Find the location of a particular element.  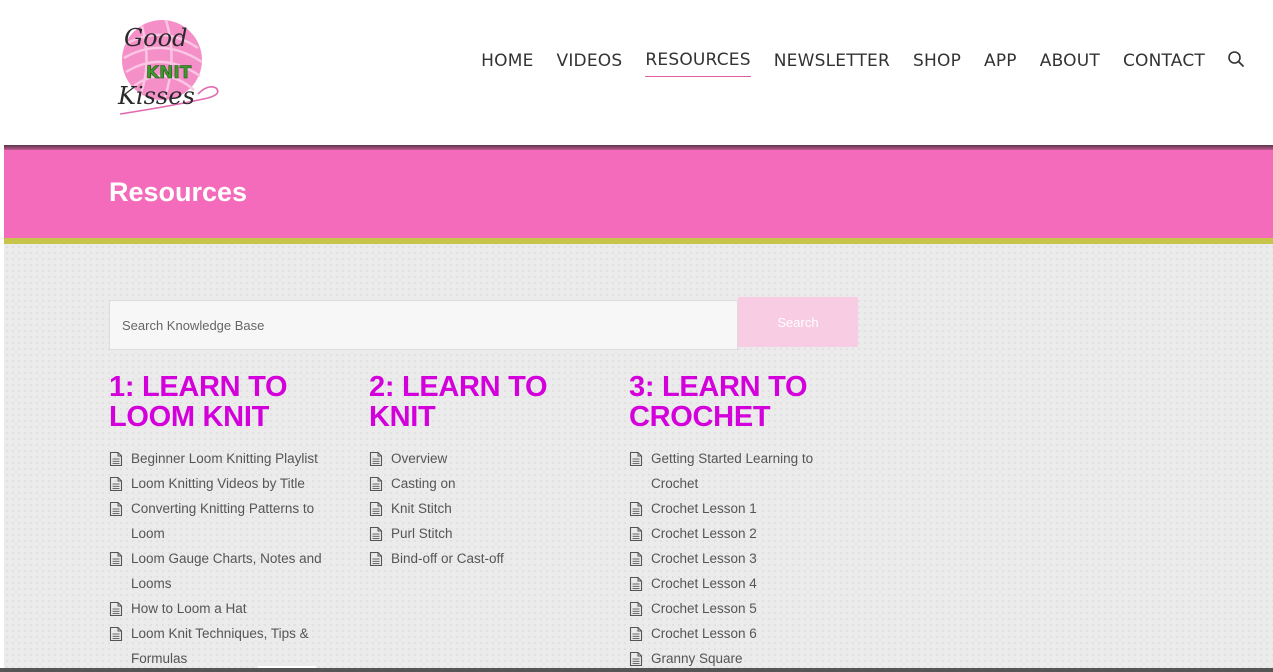

logo-line-3: Kisses is located at coordinates (156, 96).